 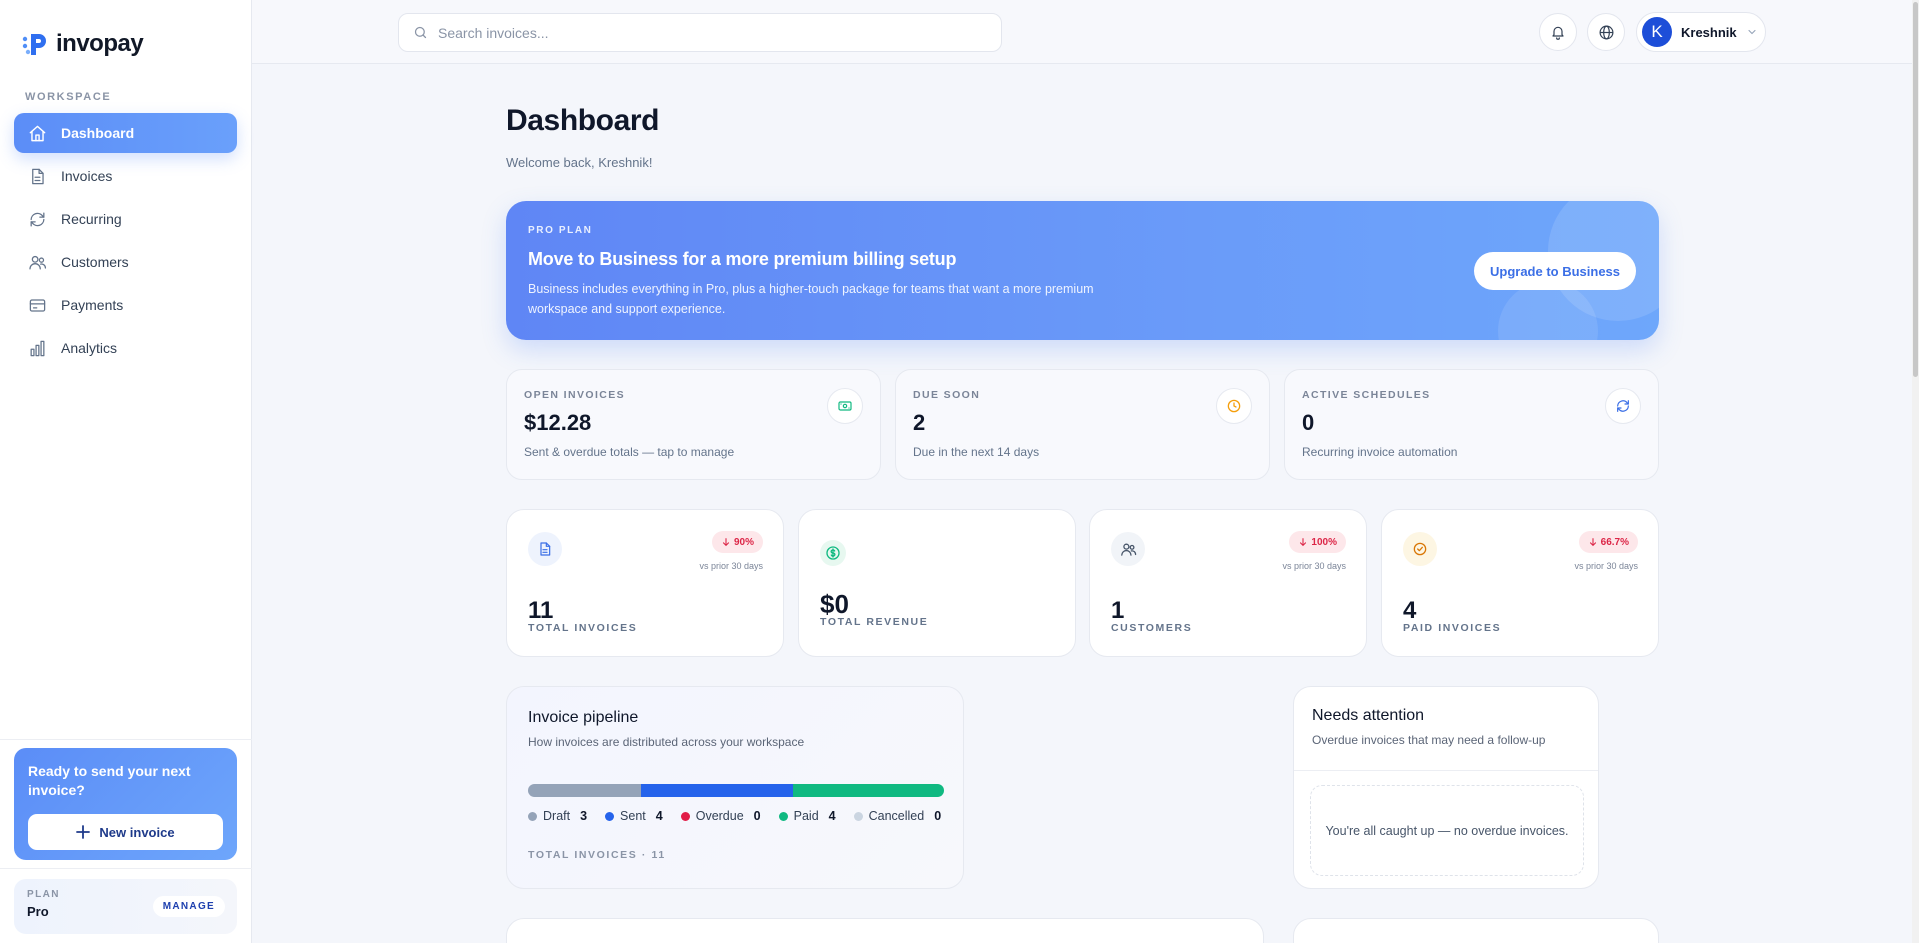 I want to click on legend-label: Paid, so click(x=806, y=816).